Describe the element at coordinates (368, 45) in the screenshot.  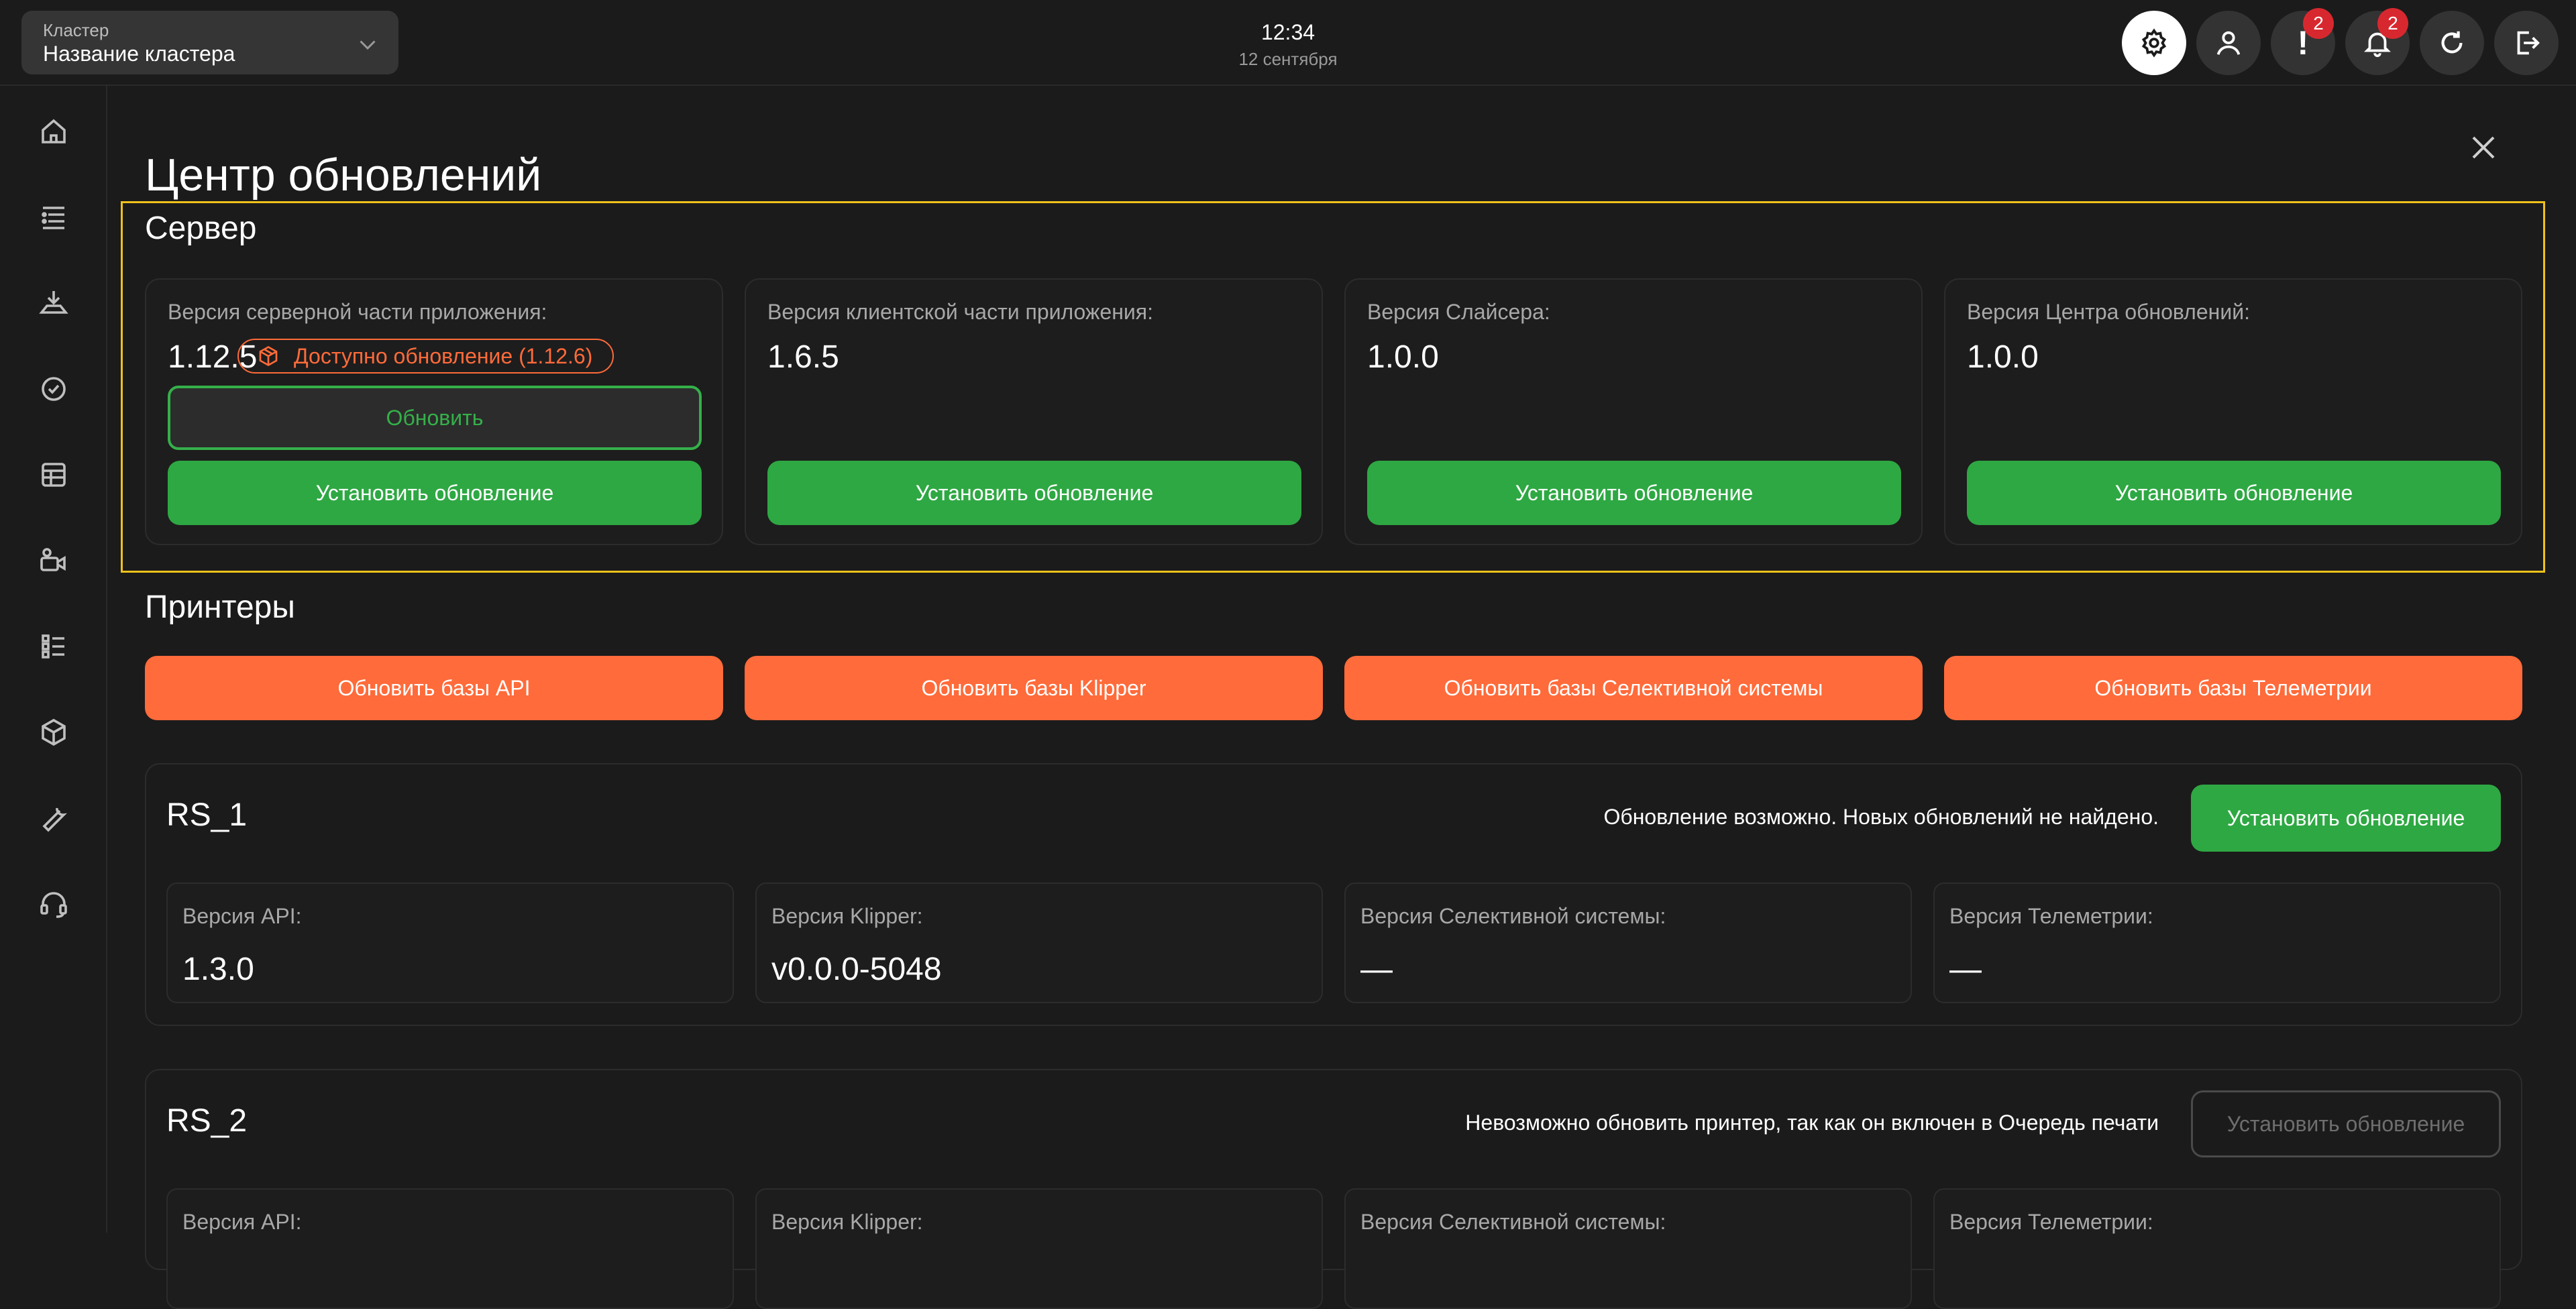
I see `chevron-down-icon` at that location.